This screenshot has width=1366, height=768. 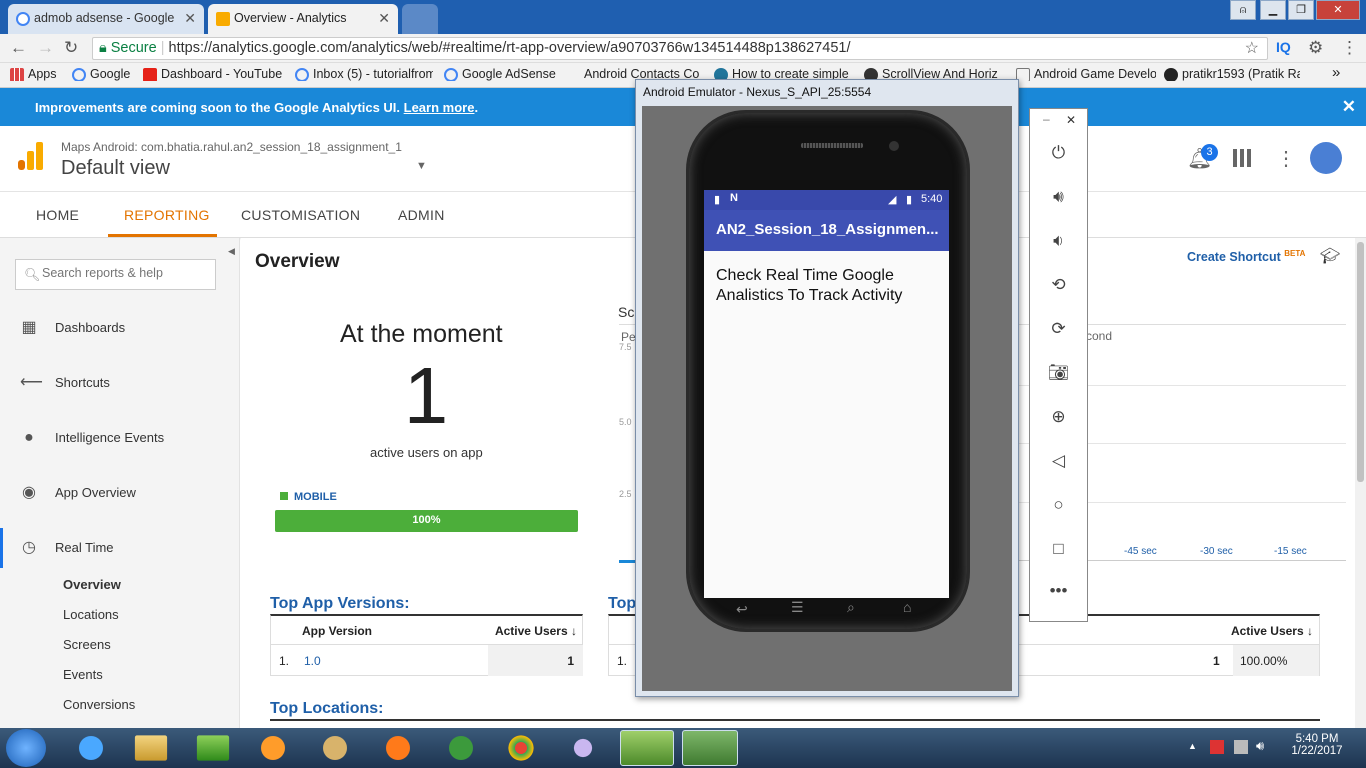 I want to click on create-shortcut-link: Create Shortcut BETA, so click(x=1246, y=256).